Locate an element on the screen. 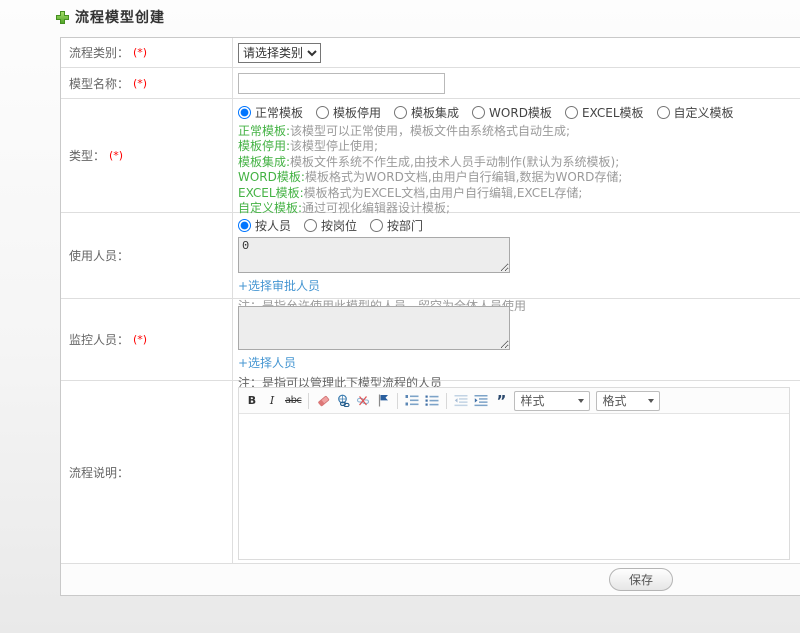  ordered-list-icon is located at coordinates (412, 401).